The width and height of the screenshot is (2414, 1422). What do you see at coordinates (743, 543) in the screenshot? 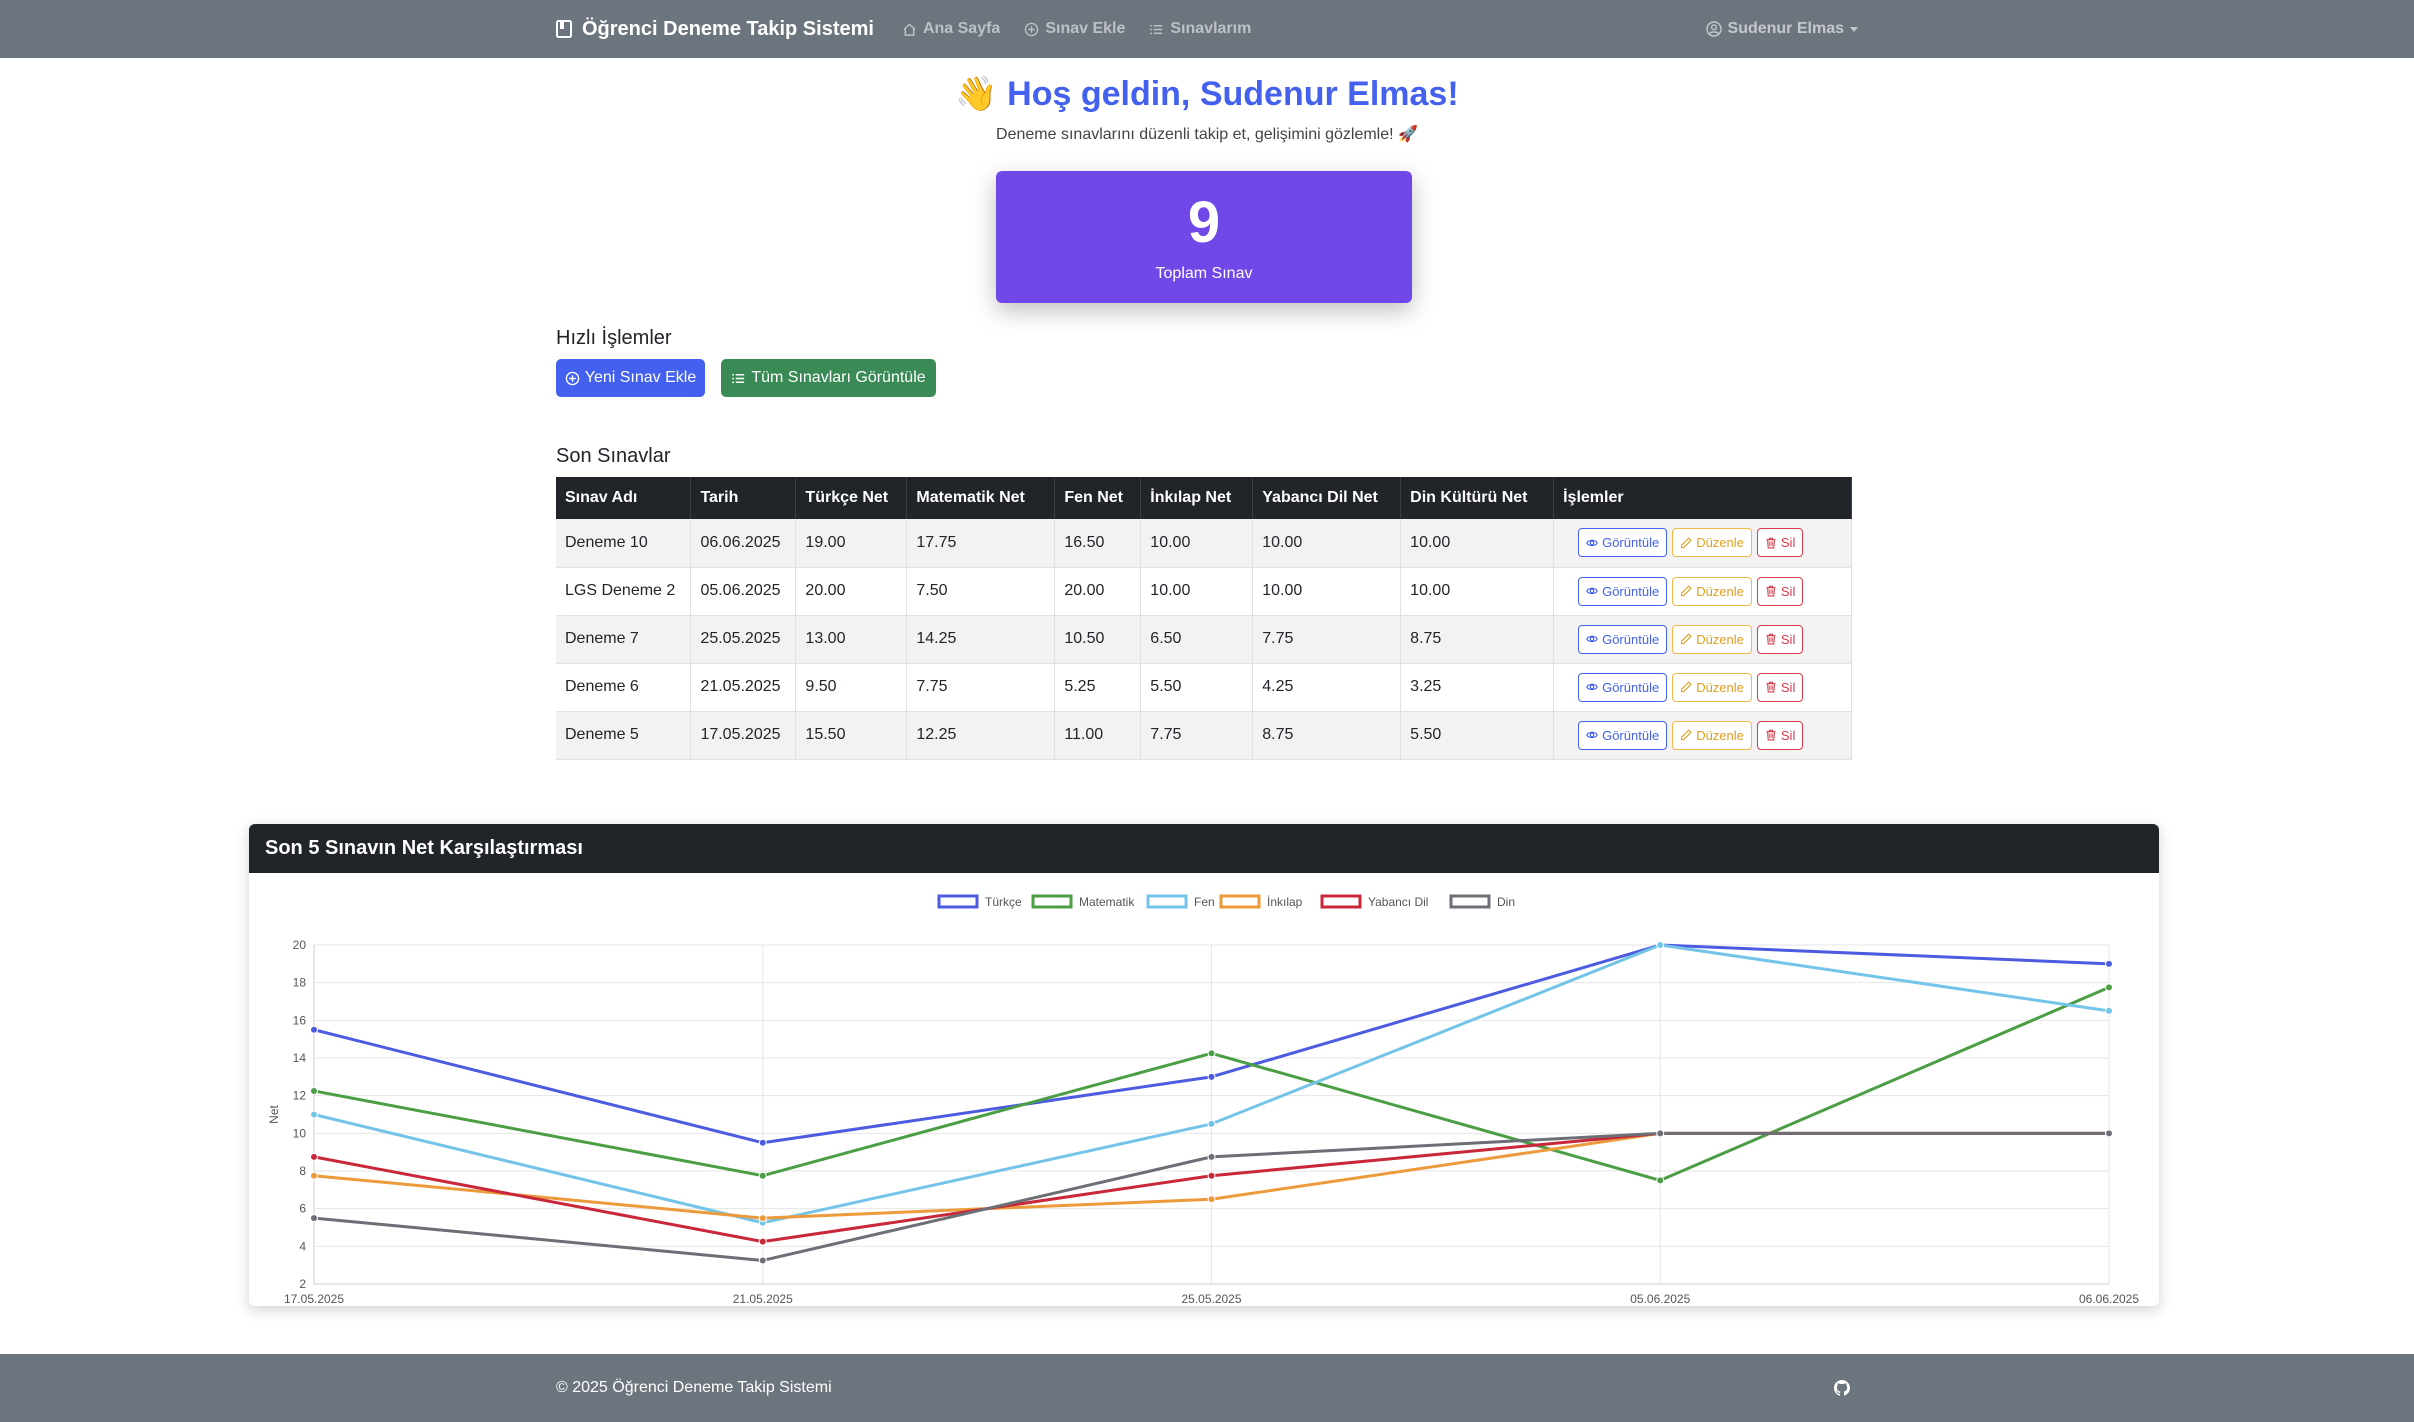
I see `table-cell: 06.06.2025` at bounding box center [743, 543].